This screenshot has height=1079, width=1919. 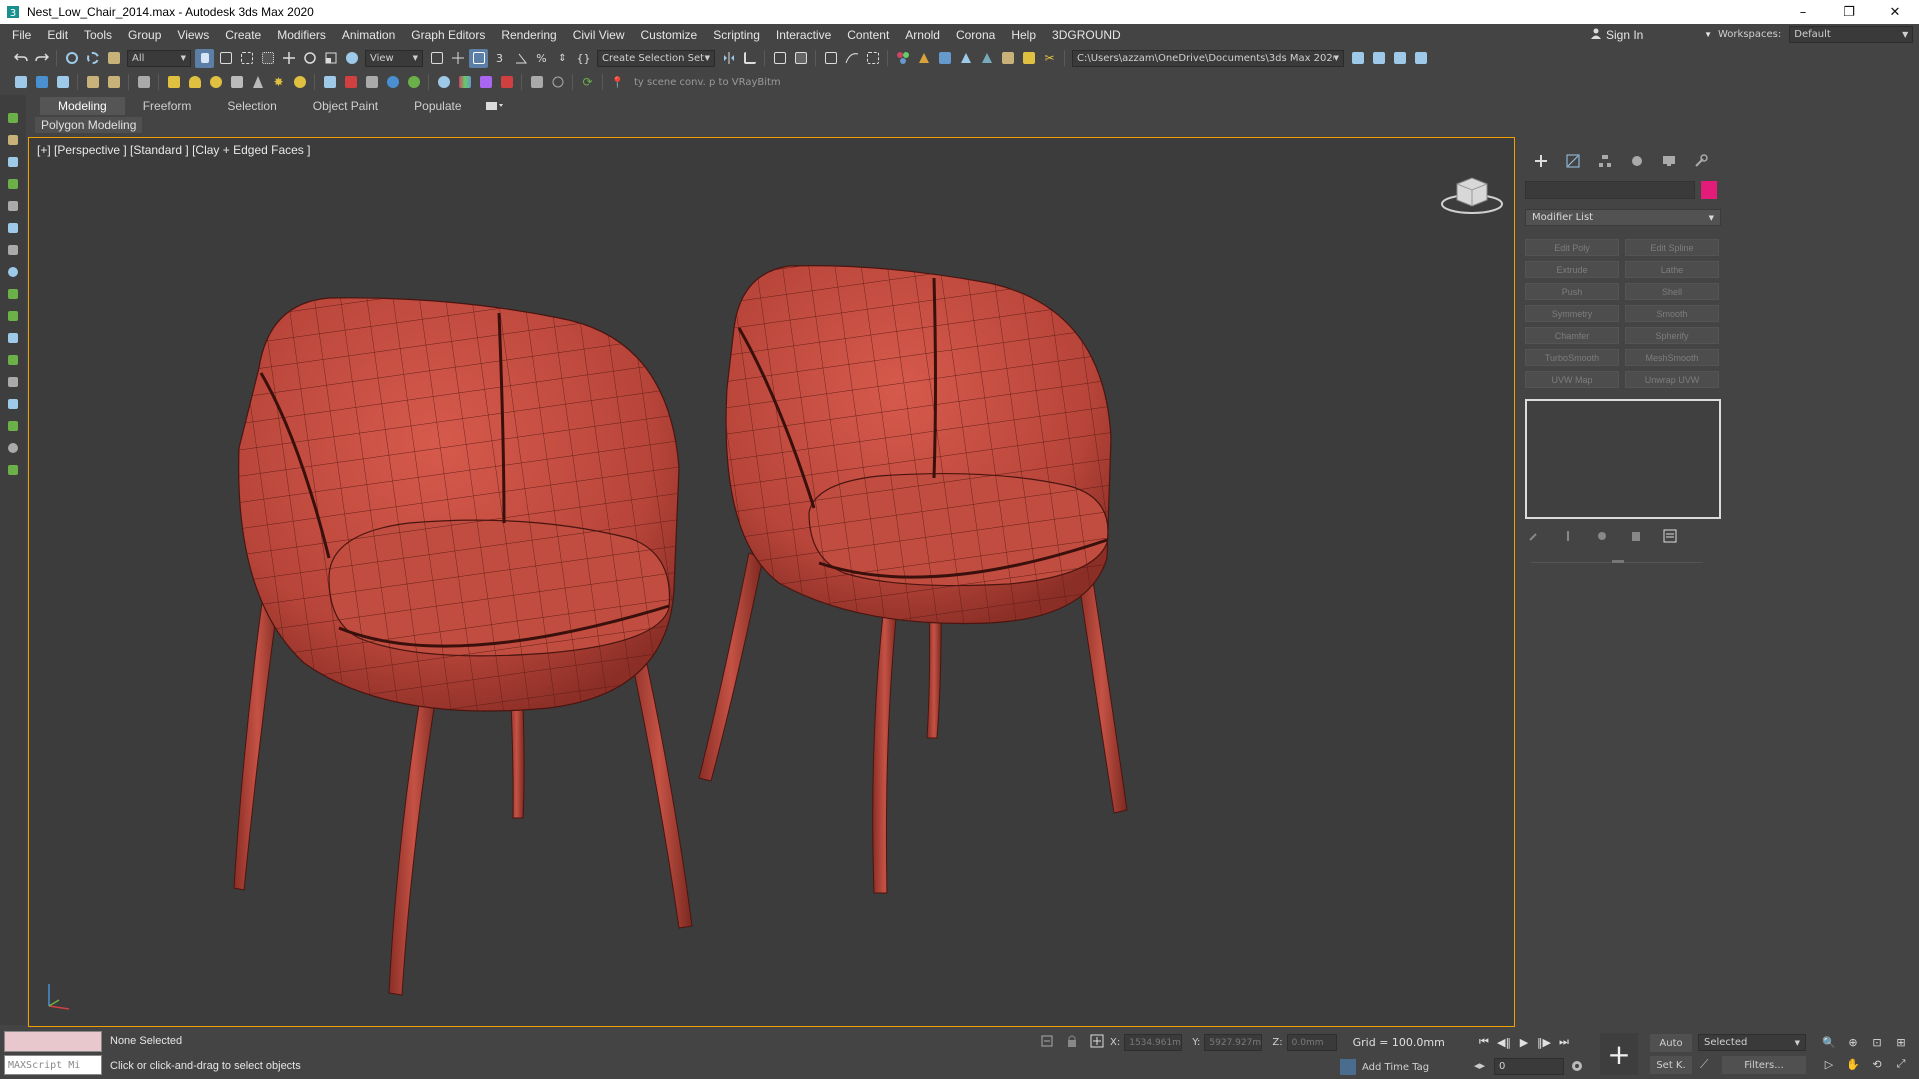 I want to click on menu-views: Views, so click(x=193, y=35).